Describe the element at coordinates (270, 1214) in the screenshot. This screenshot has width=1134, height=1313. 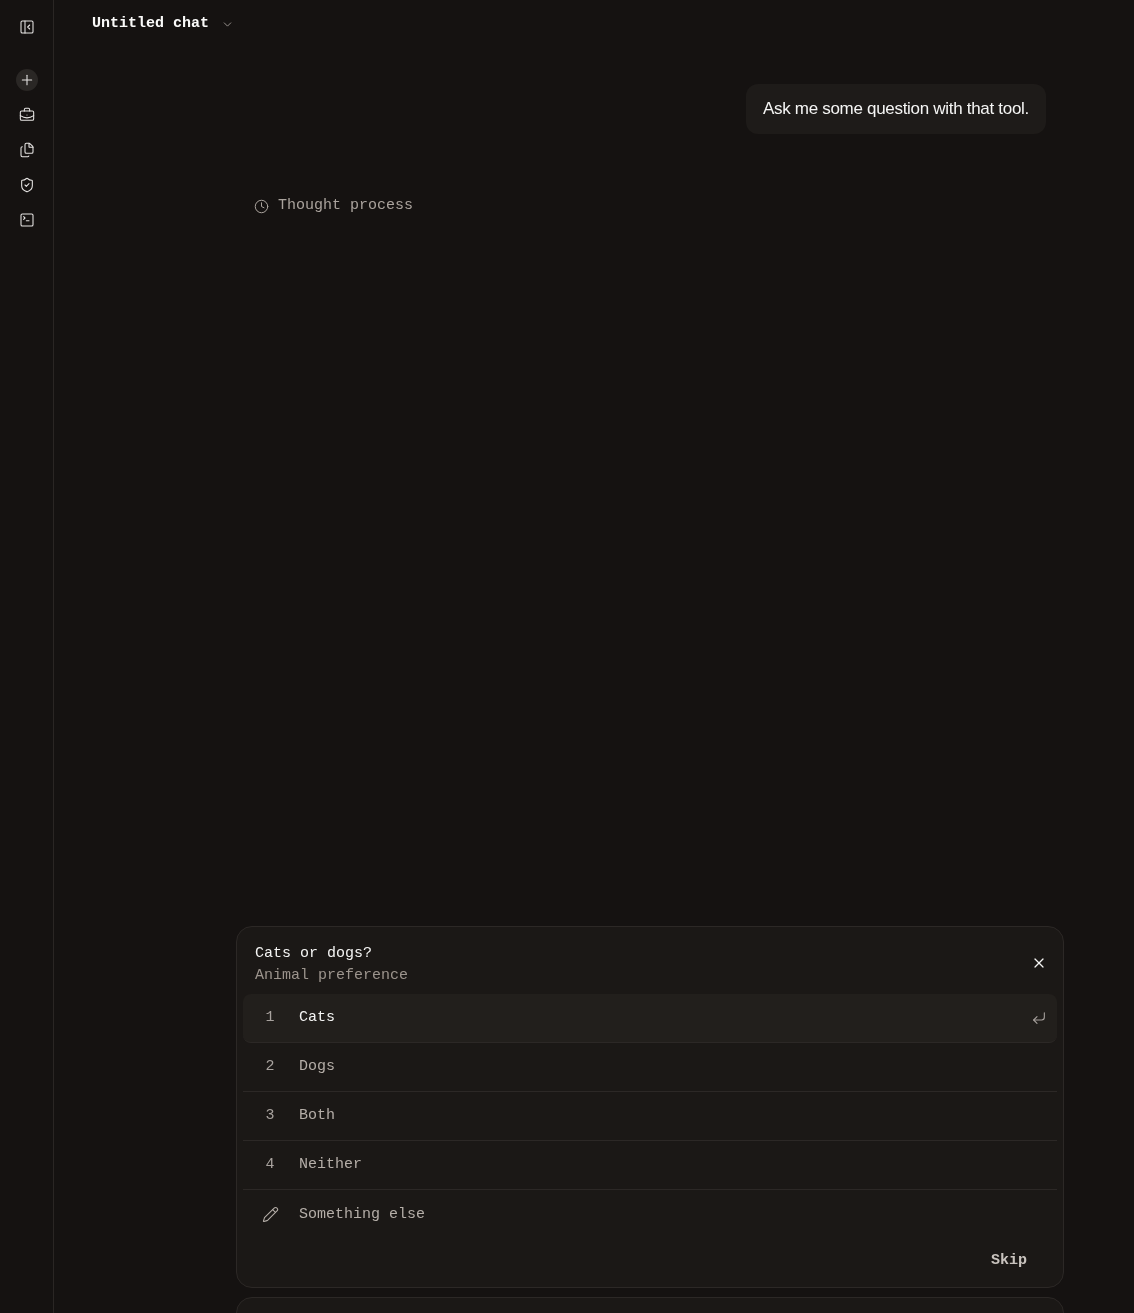
I see `pencil-icon` at that location.